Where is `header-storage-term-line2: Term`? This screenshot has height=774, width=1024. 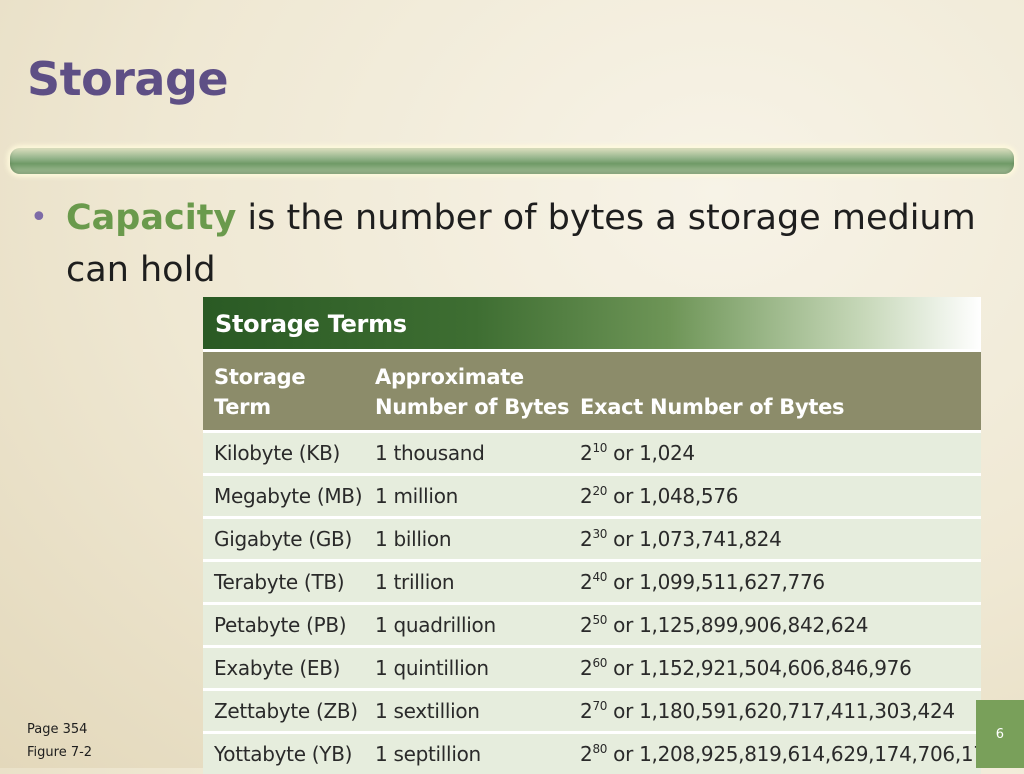
header-storage-term-line2: Term is located at coordinates (242, 407).